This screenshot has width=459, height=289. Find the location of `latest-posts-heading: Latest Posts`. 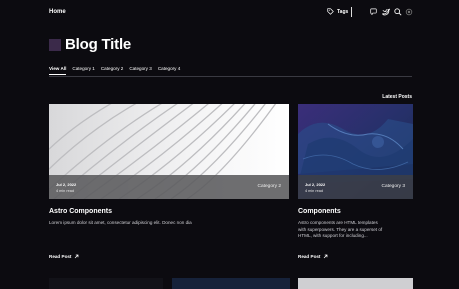

latest-posts-heading: Latest Posts is located at coordinates (397, 97).